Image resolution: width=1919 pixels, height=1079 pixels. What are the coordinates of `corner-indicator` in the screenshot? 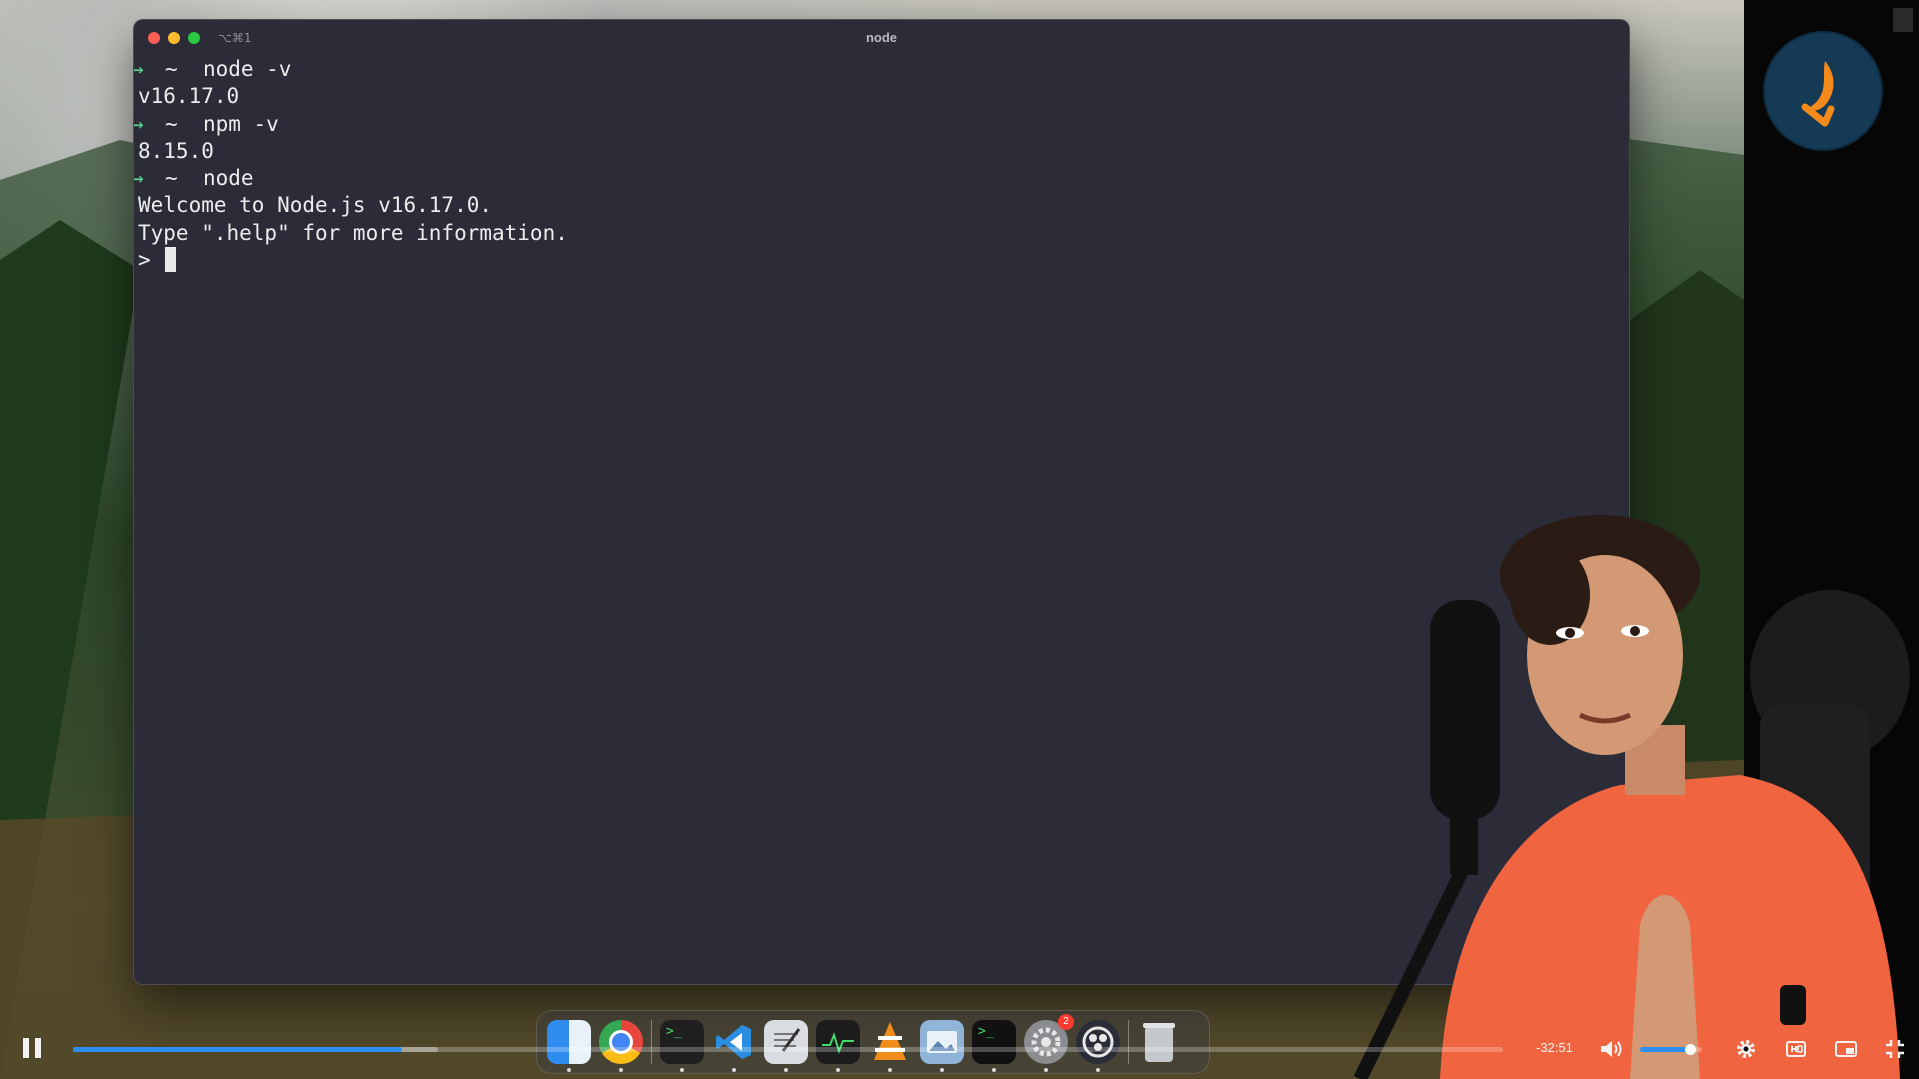 It's located at (1903, 20).